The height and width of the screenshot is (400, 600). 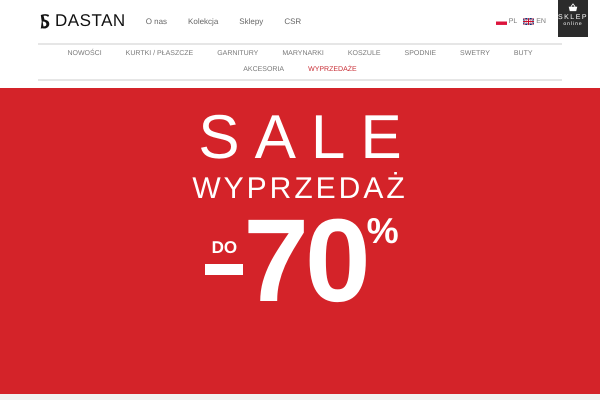 I want to click on basket-icon, so click(x=573, y=7).